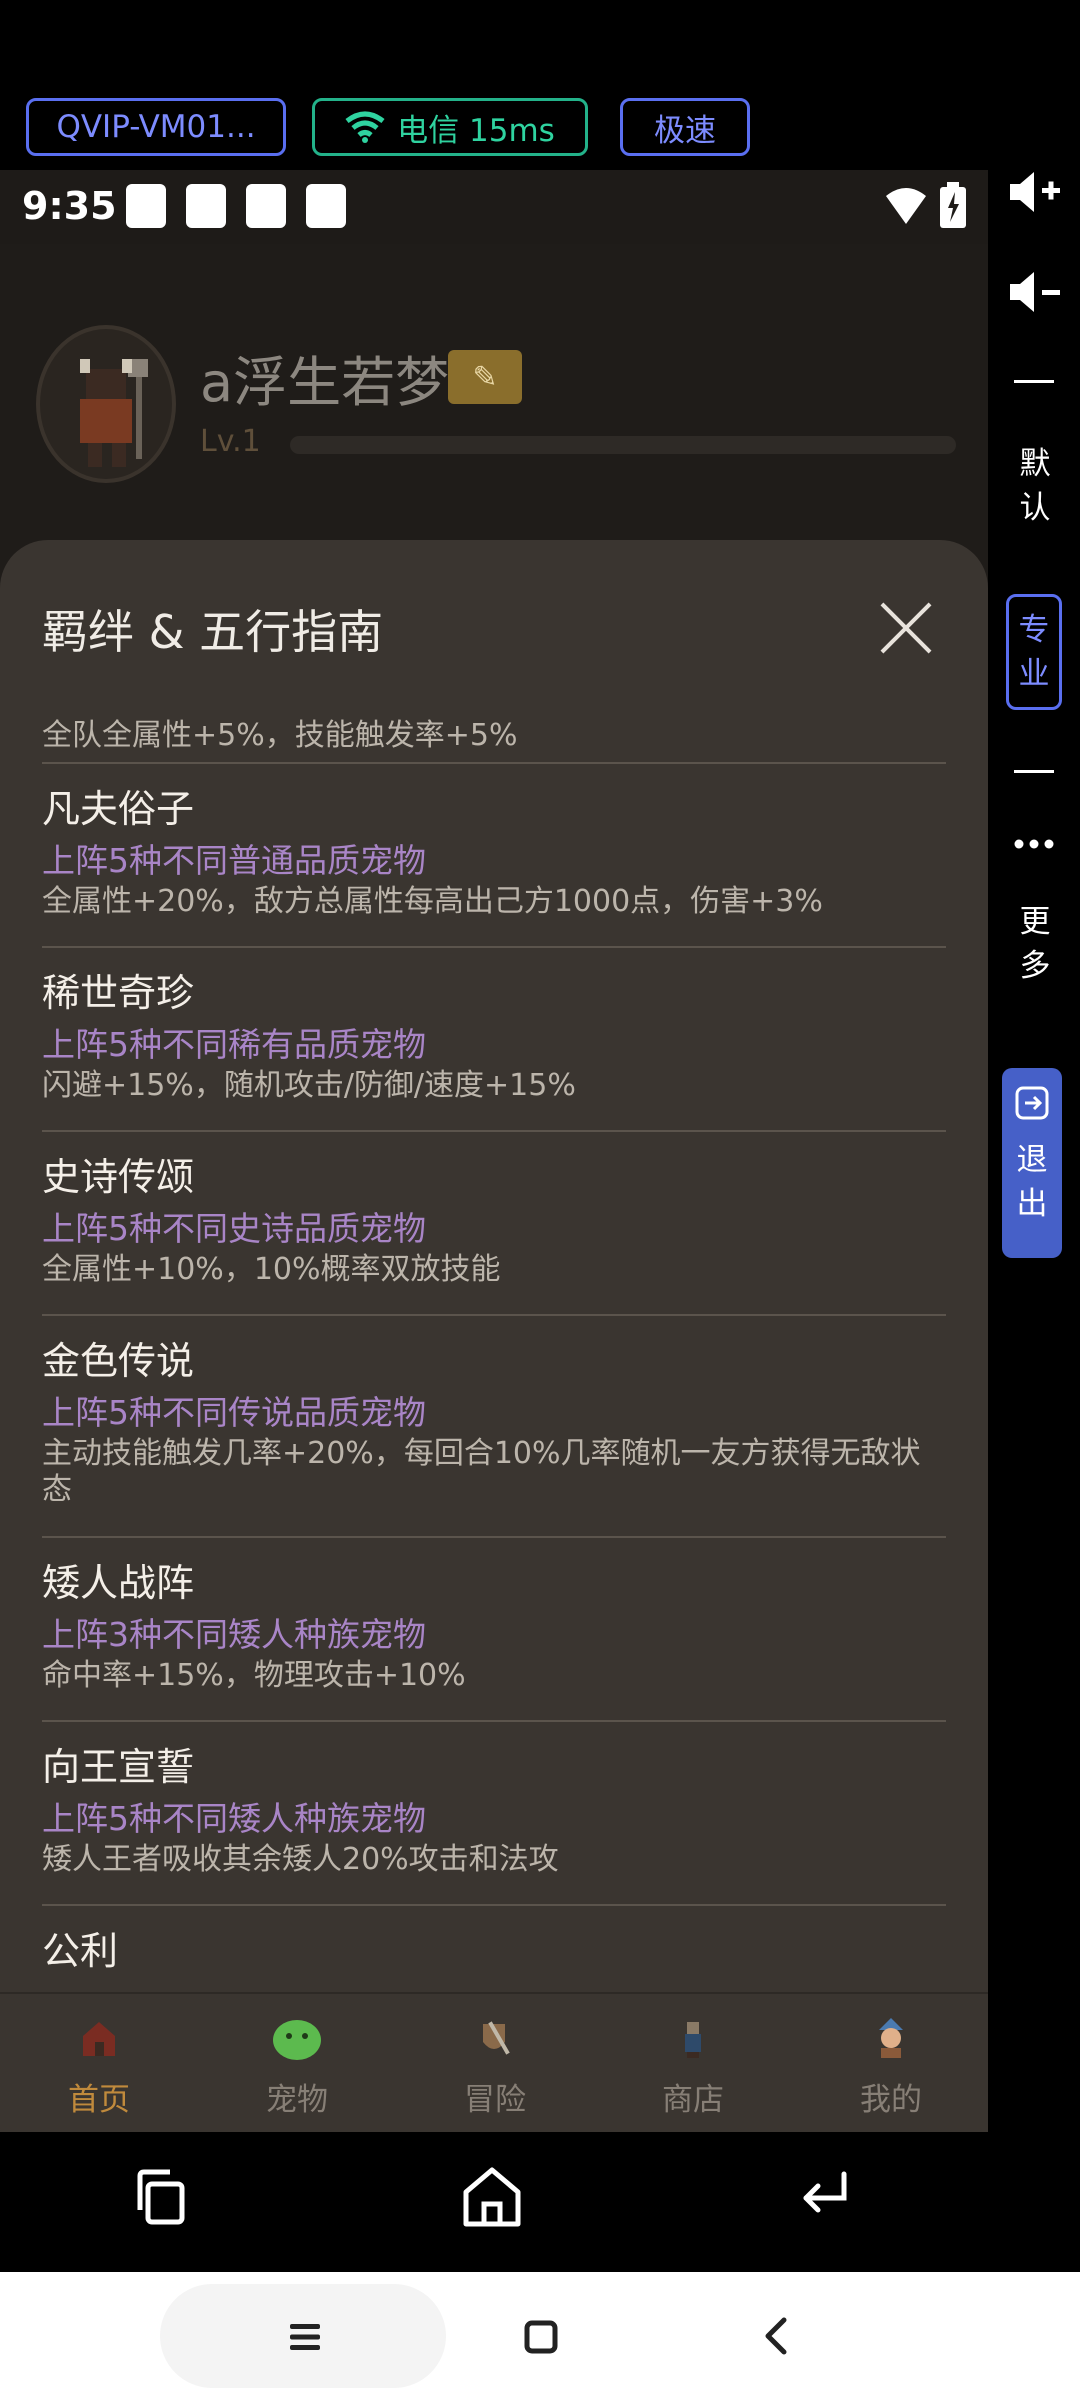 The height and width of the screenshot is (2400, 1080). Describe the element at coordinates (890, 2063) in the screenshot. I see `tab-me: 我的` at that location.